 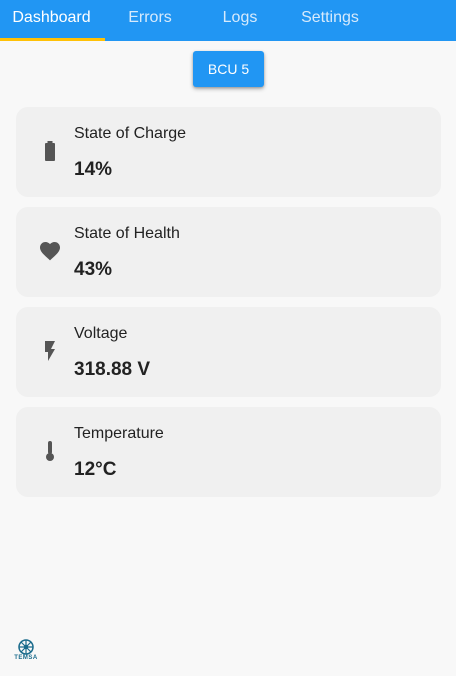 I want to click on tab-bar: Dashboard Errors Logs Settings, so click(x=228, y=20).